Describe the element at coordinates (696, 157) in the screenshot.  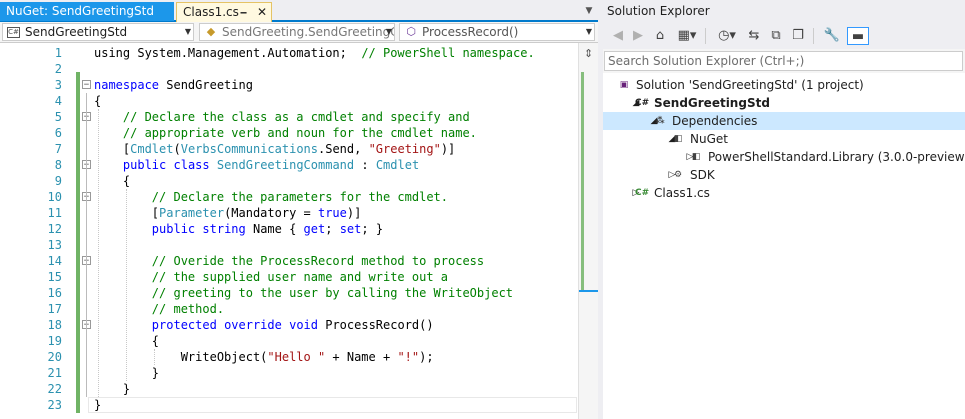
I see `package-icon: ◧` at that location.